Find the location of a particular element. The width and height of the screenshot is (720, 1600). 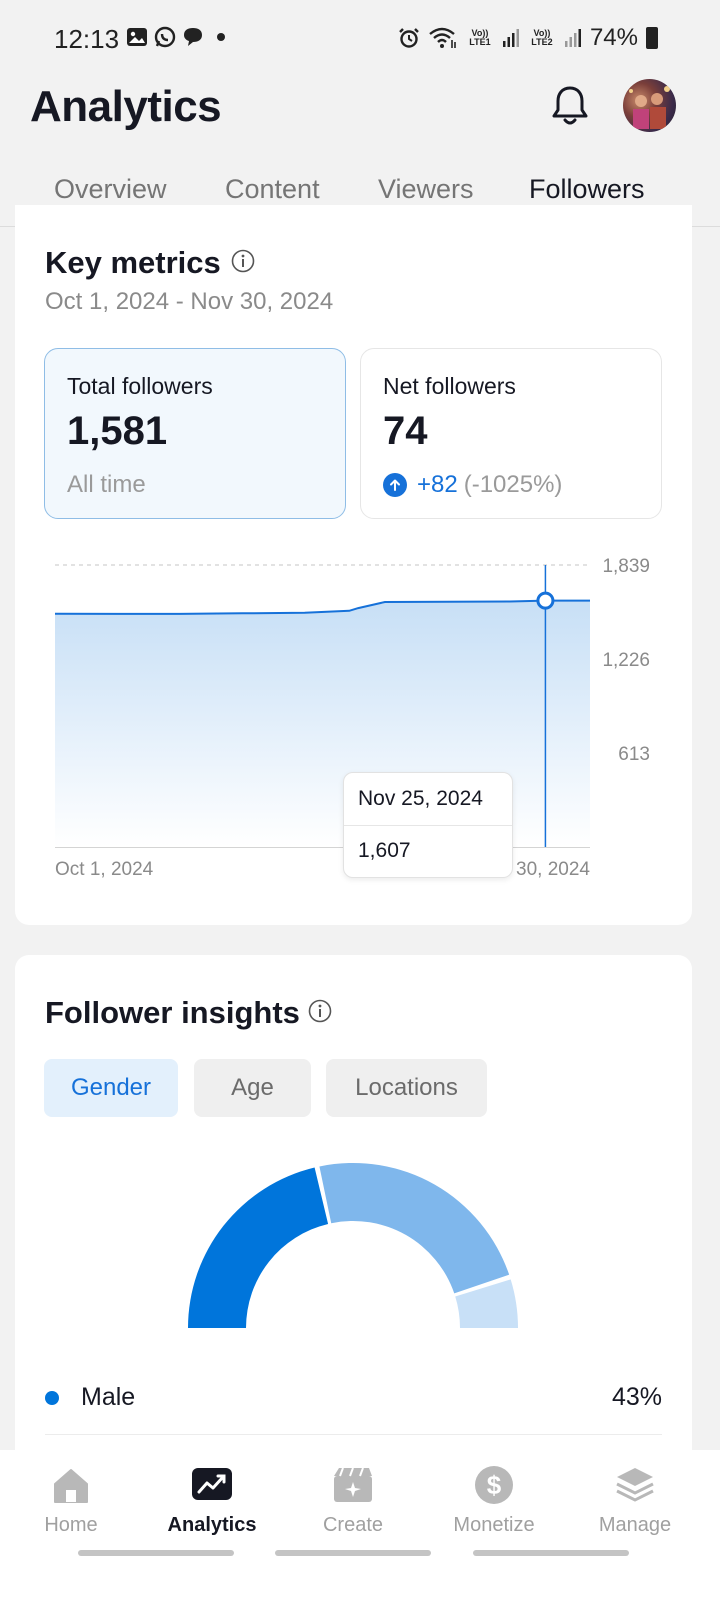

chip-locations: Locations is located at coordinates (406, 1088).